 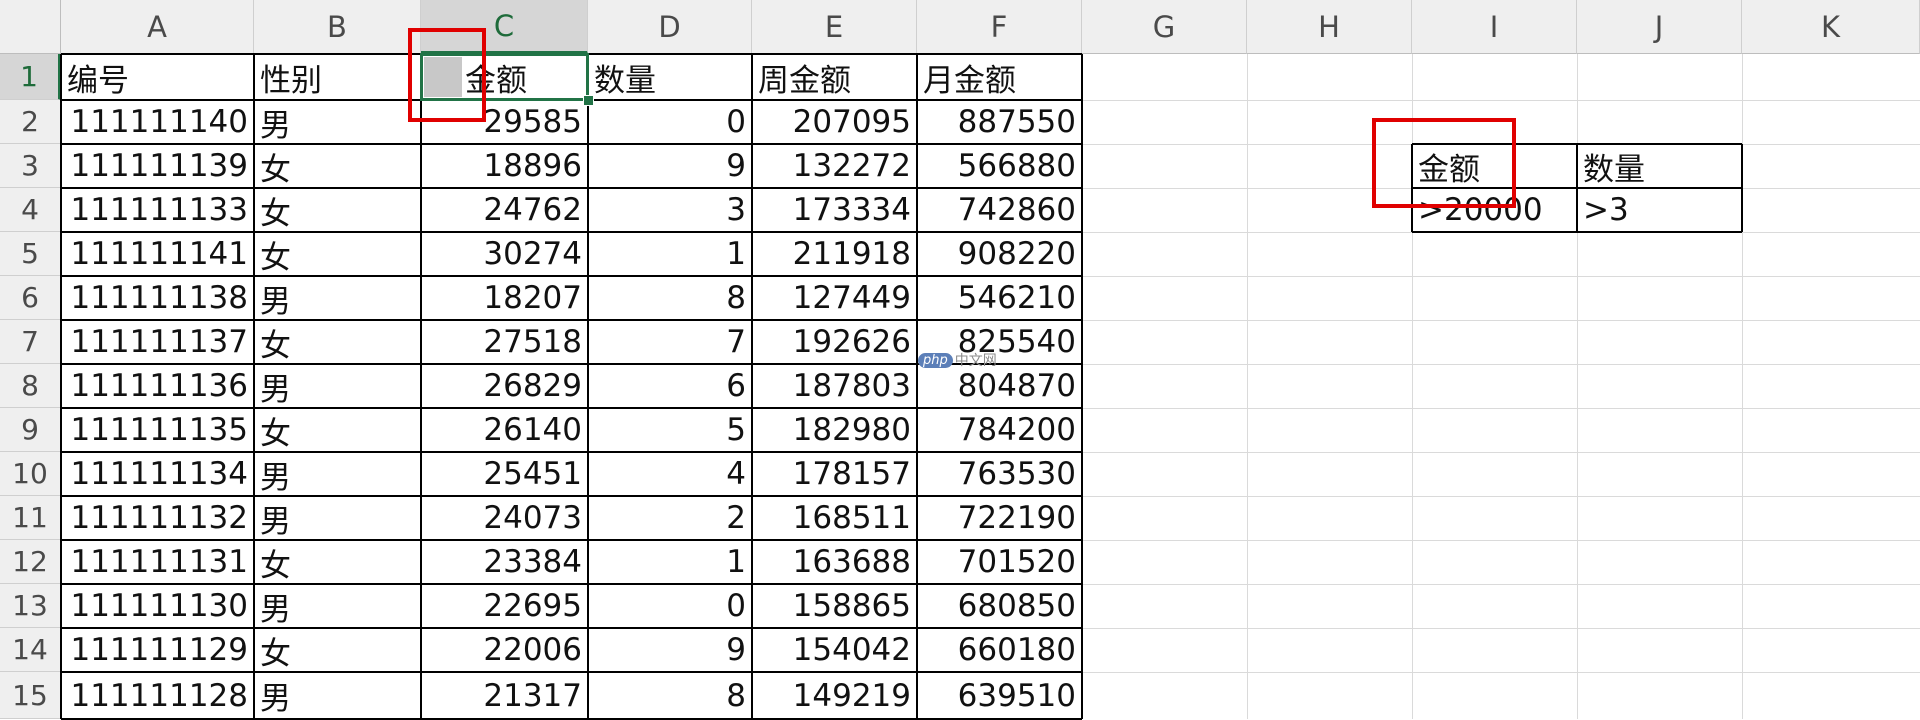 I want to click on data-cell: 132272, so click(x=834, y=166).